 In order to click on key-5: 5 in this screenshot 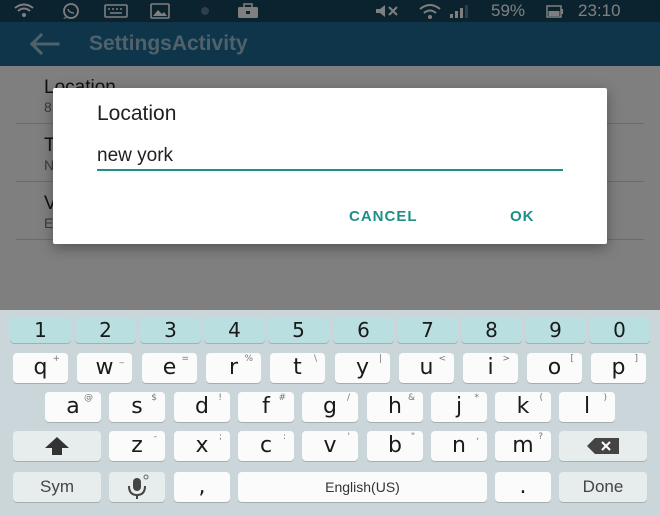, I will do `click(298, 330)`.